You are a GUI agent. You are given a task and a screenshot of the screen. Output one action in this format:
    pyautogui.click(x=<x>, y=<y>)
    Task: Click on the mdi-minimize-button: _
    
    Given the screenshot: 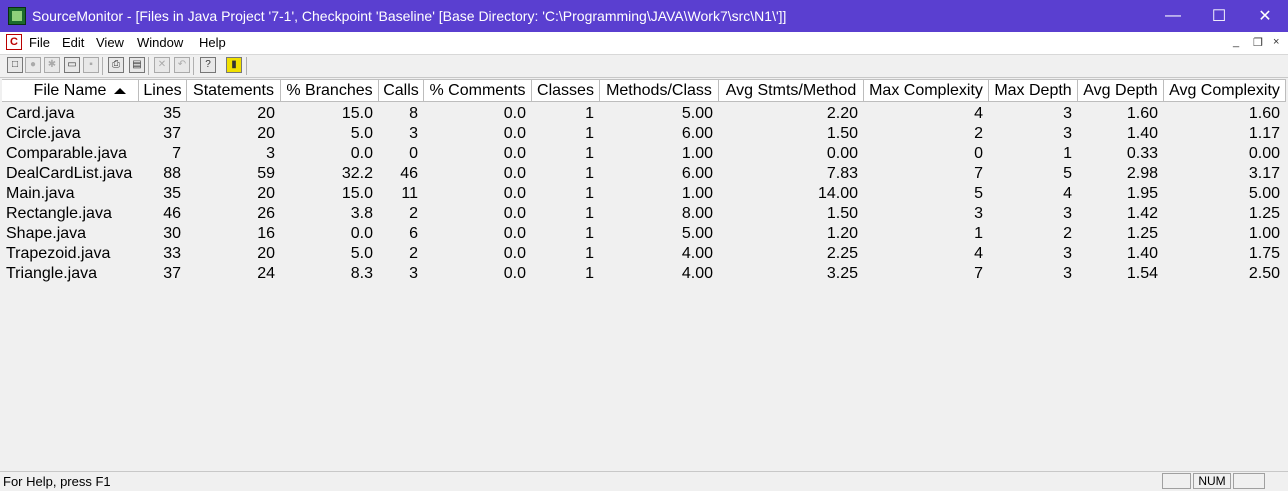 What is the action you would take?
    pyautogui.click(x=1236, y=42)
    